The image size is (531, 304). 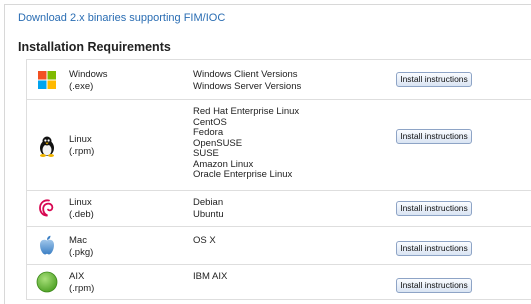 What do you see at coordinates (206, 153) in the screenshot?
I see `version-item: SUSE` at bounding box center [206, 153].